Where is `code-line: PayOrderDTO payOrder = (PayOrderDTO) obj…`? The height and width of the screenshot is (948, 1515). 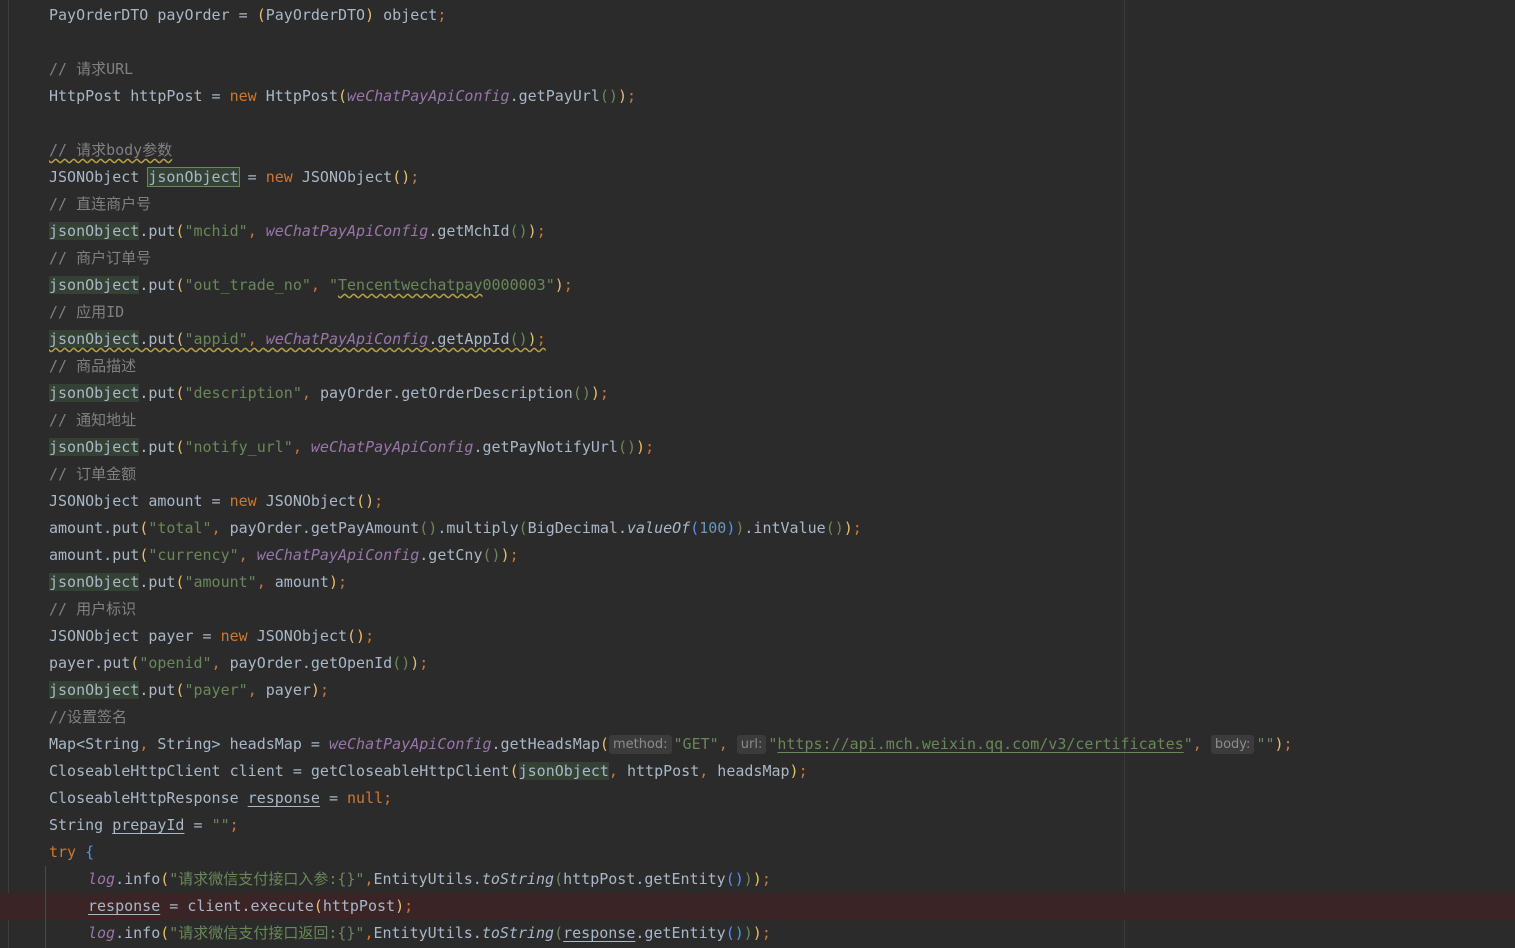 code-line: PayOrderDTO payOrder = (PayOrderDTO) obj… is located at coordinates (757, 15).